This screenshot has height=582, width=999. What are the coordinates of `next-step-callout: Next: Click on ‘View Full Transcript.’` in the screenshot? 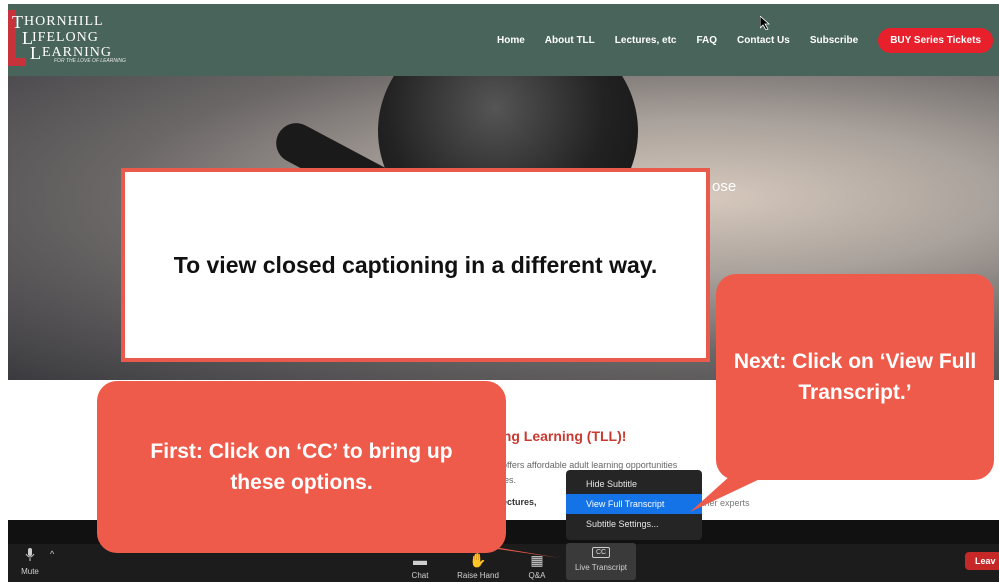 It's located at (855, 377).